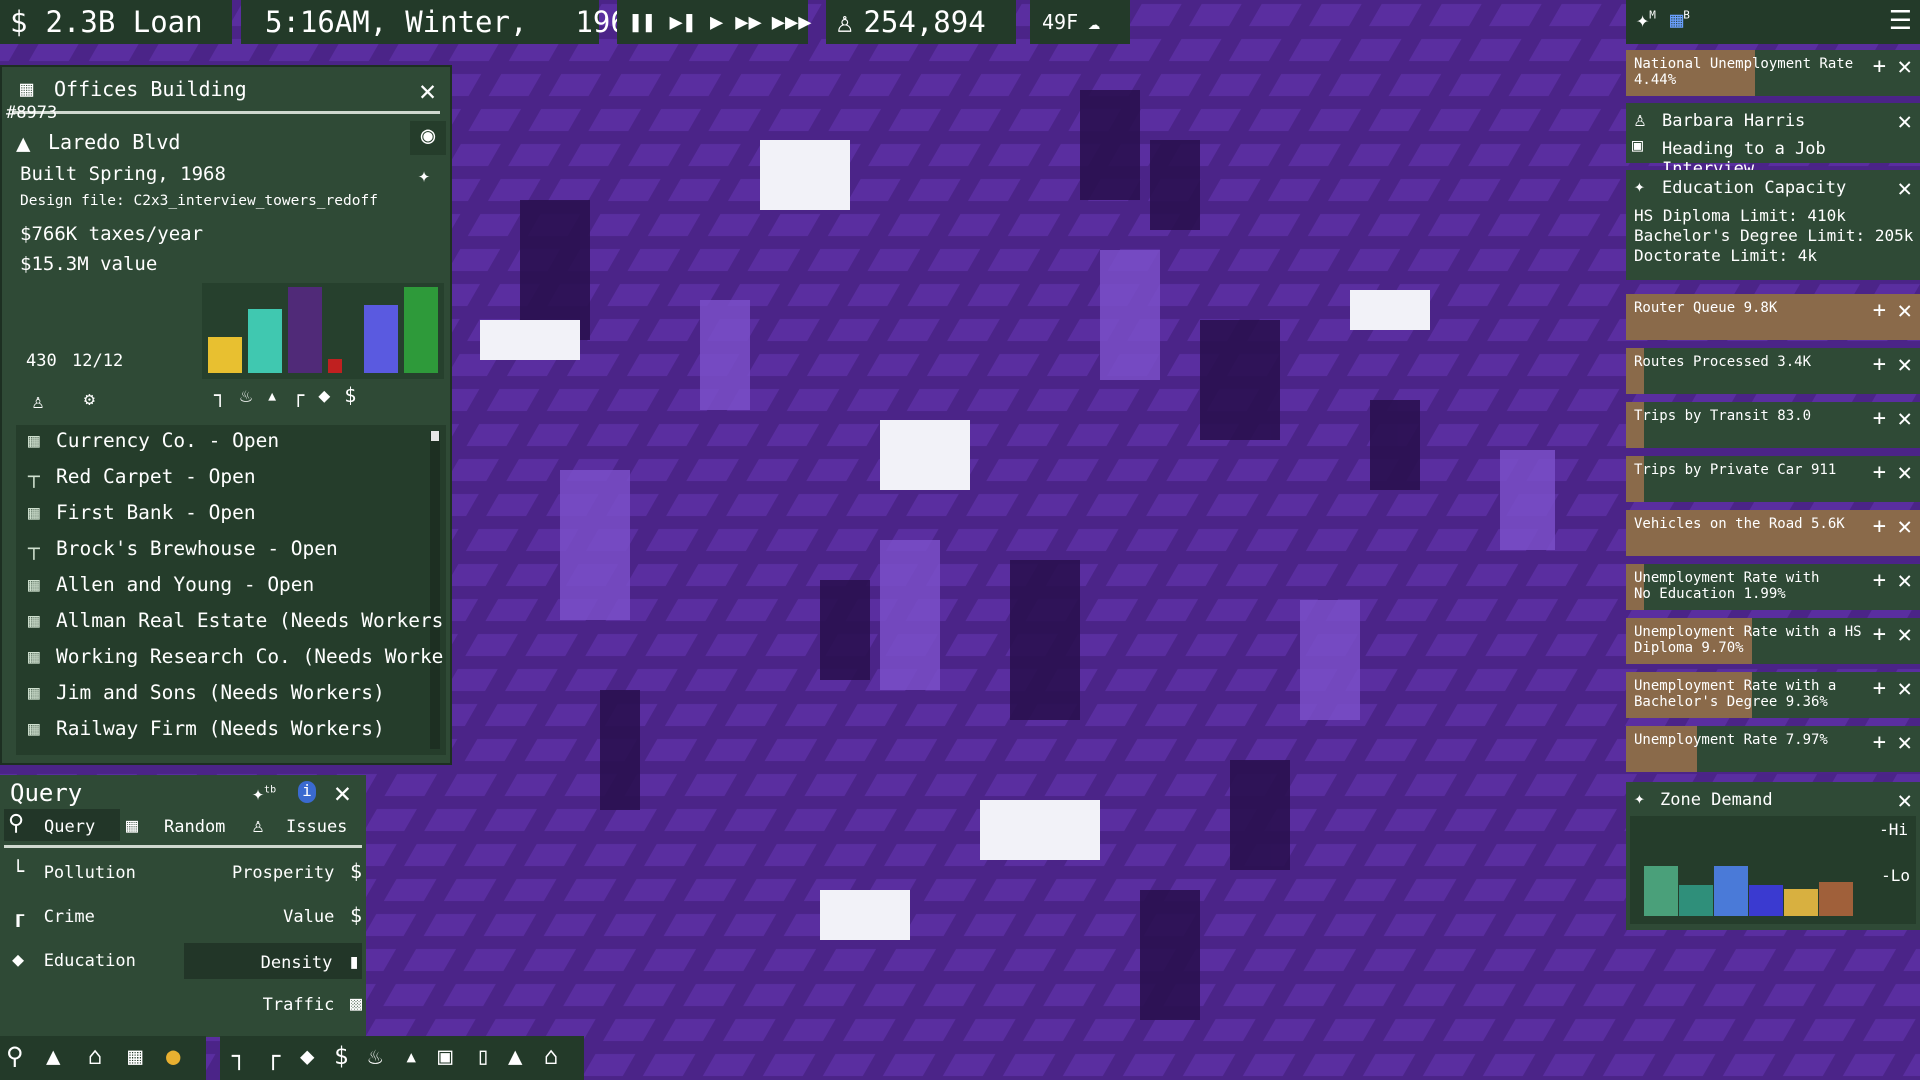 The width and height of the screenshot is (1920, 1080). Describe the element at coordinates (183, 548) in the screenshot. I see `list-item: ┬ Brock's Brewhouse - Open` at that location.